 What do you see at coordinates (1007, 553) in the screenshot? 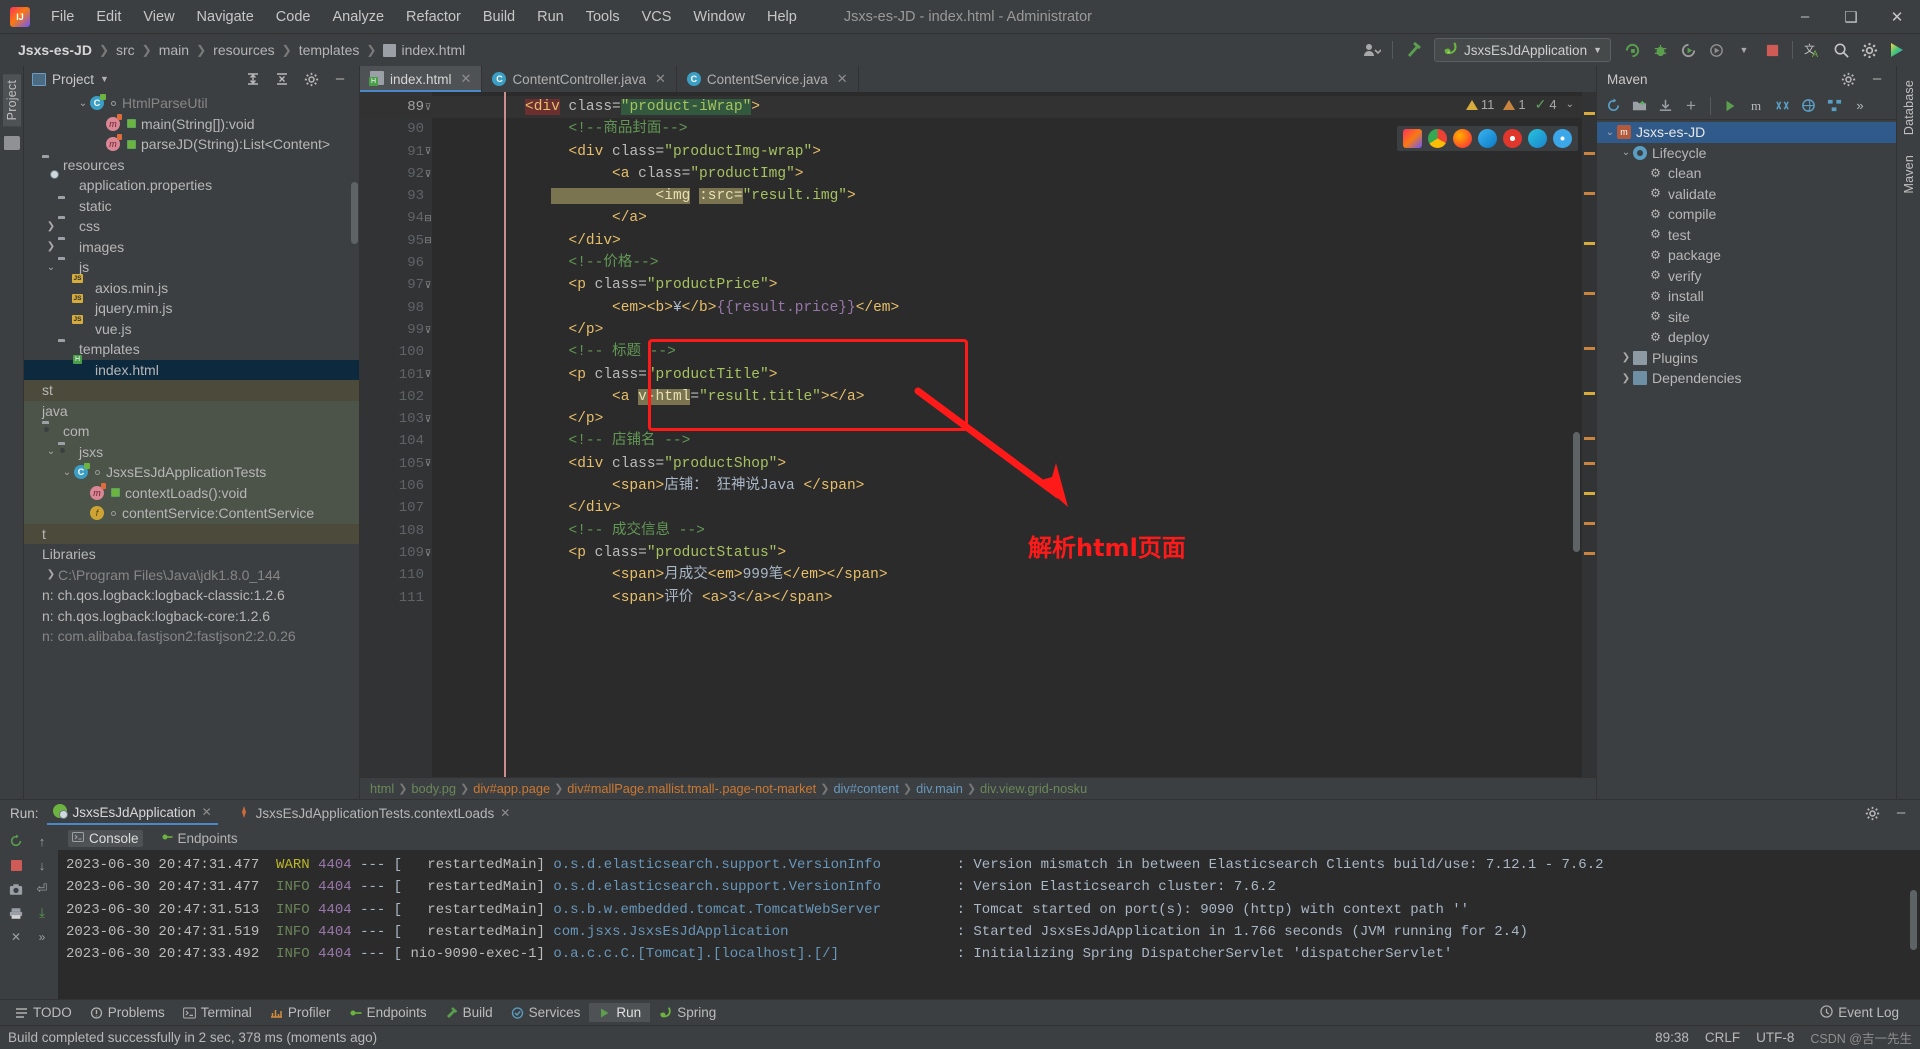
I see `code-line: <p class="productStatus">` at bounding box center [1007, 553].